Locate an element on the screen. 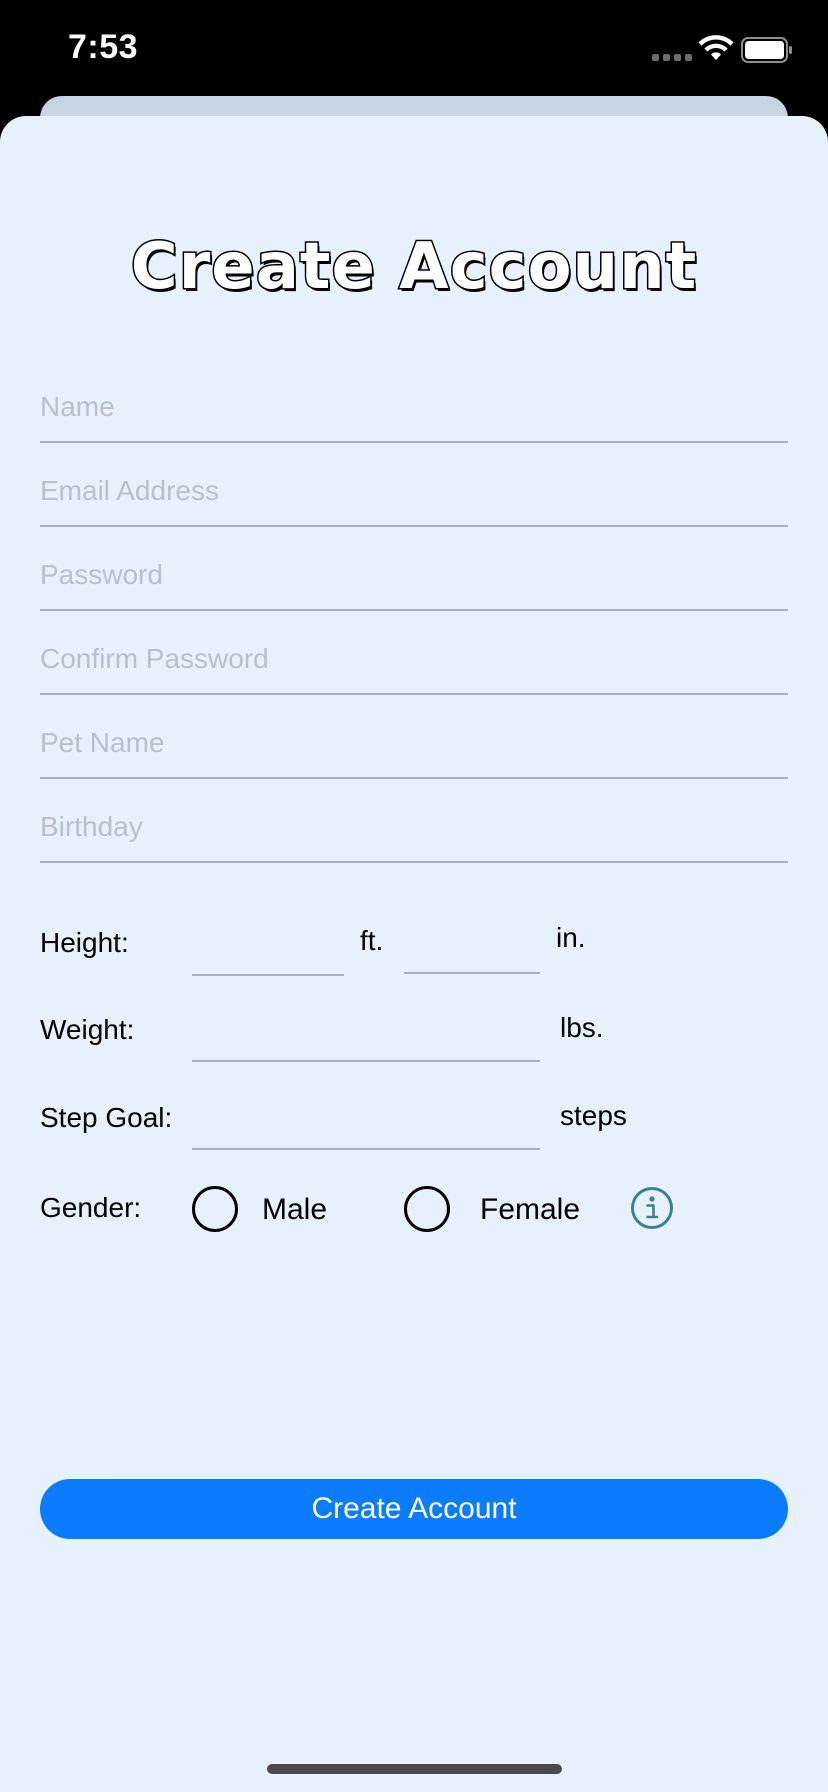  home-indicator is located at coordinates (414, 1769).